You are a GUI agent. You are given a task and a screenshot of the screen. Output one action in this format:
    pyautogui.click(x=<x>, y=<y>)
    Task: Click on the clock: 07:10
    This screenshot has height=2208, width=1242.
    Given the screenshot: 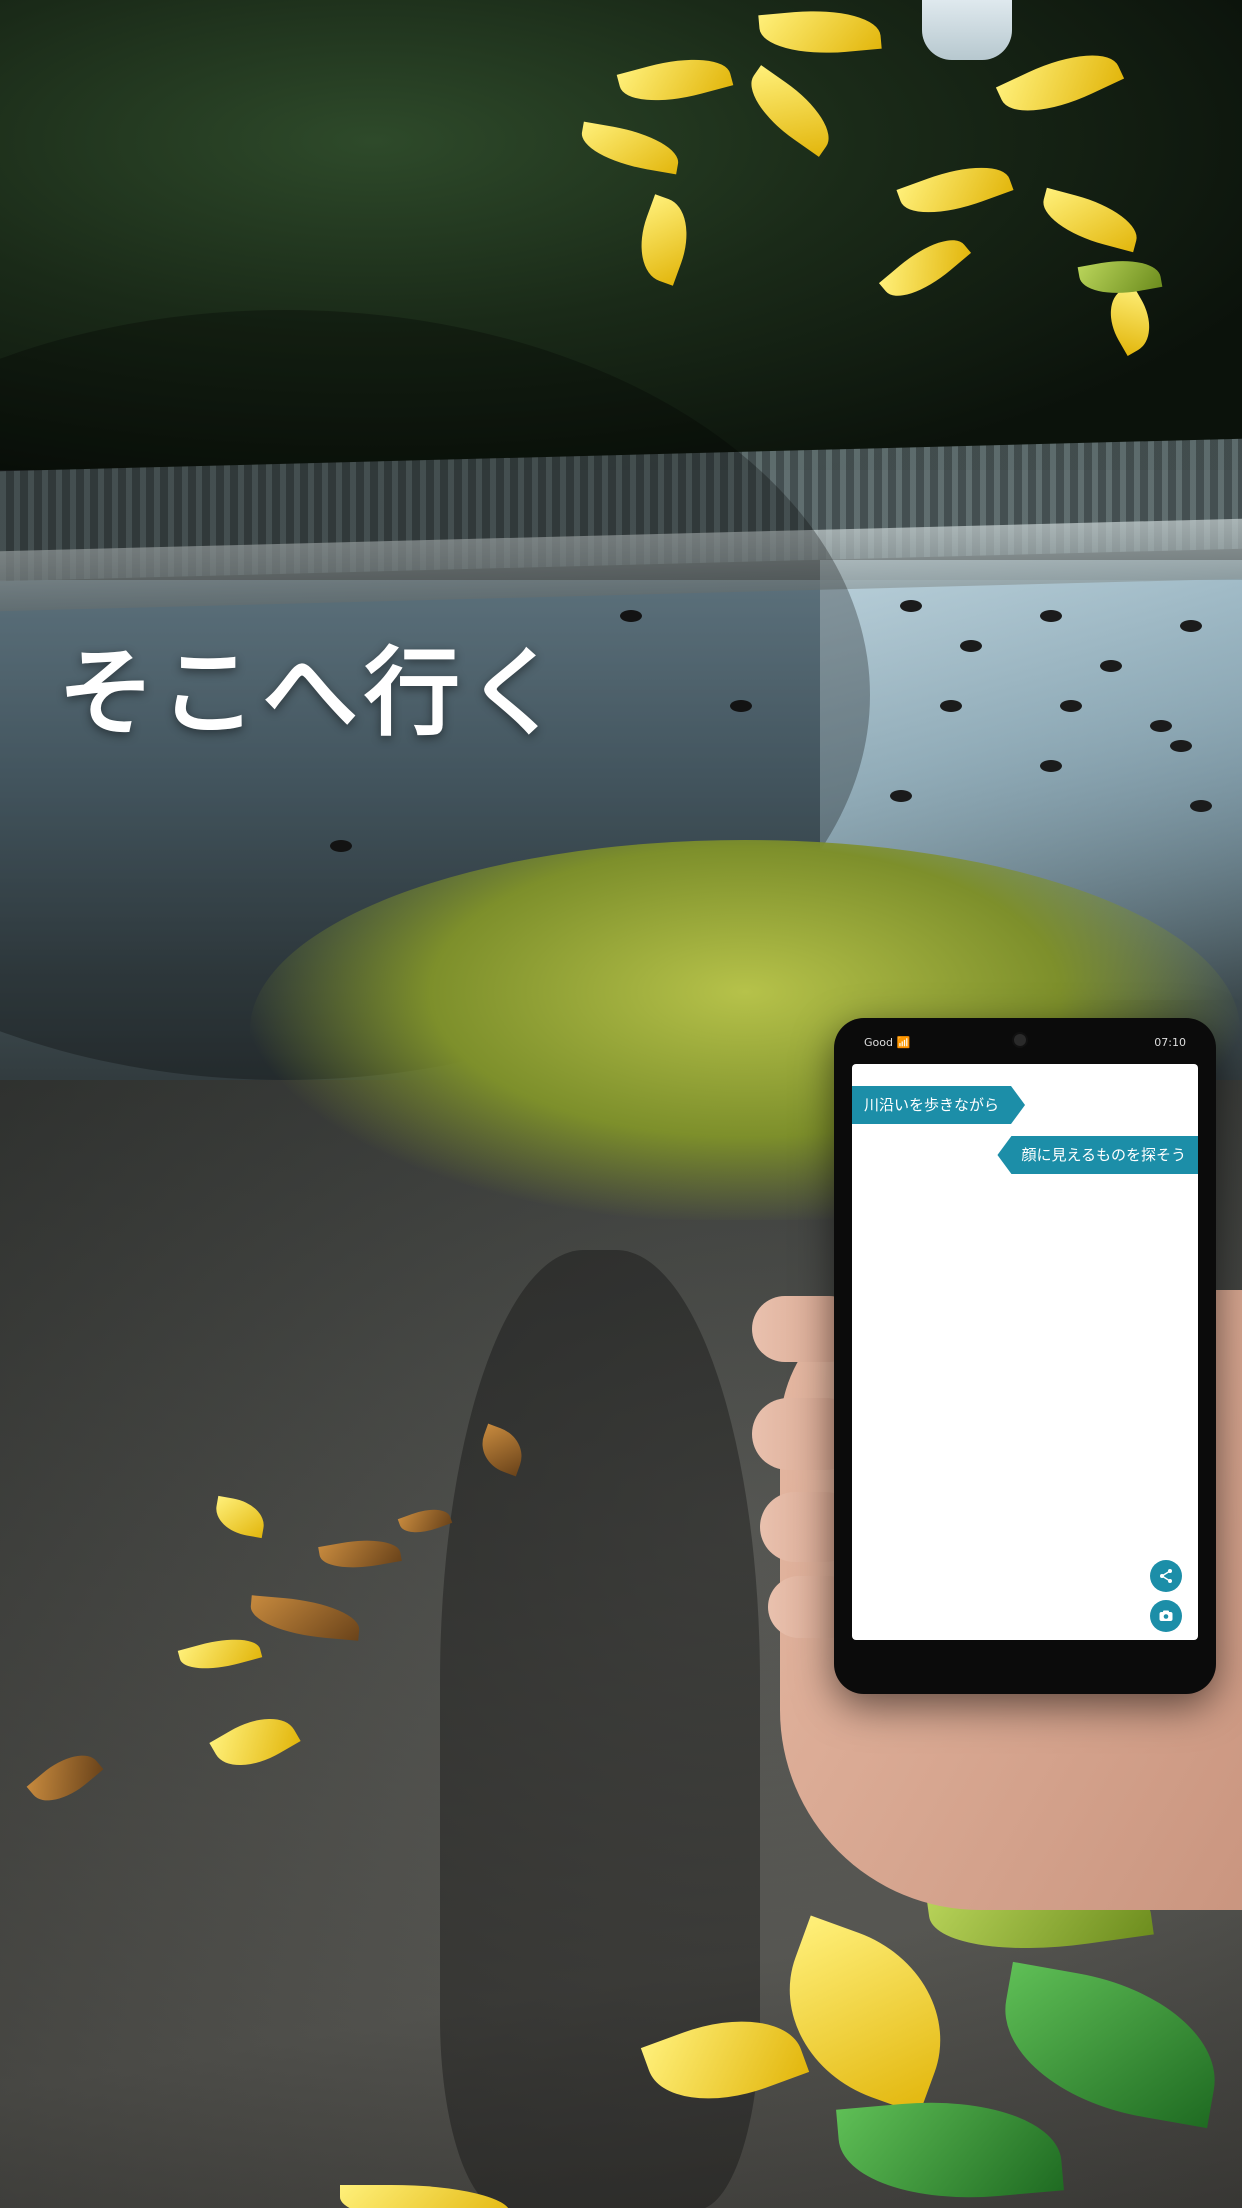 What is the action you would take?
    pyautogui.click(x=1170, y=1042)
    